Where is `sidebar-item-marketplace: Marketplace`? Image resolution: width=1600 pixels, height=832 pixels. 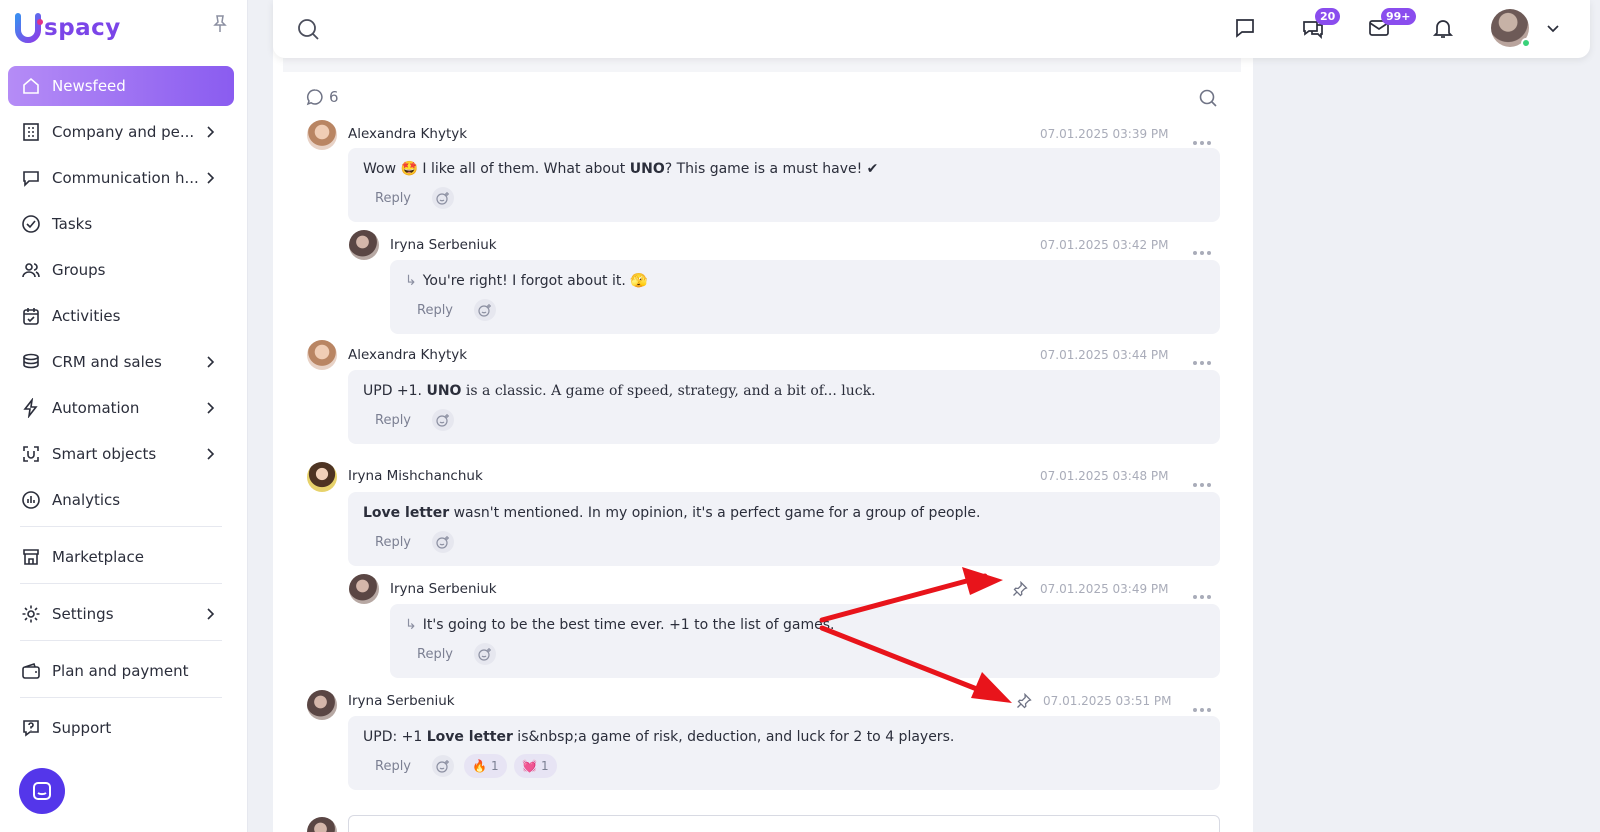
sidebar-item-marketplace: Marketplace is located at coordinates (121, 557).